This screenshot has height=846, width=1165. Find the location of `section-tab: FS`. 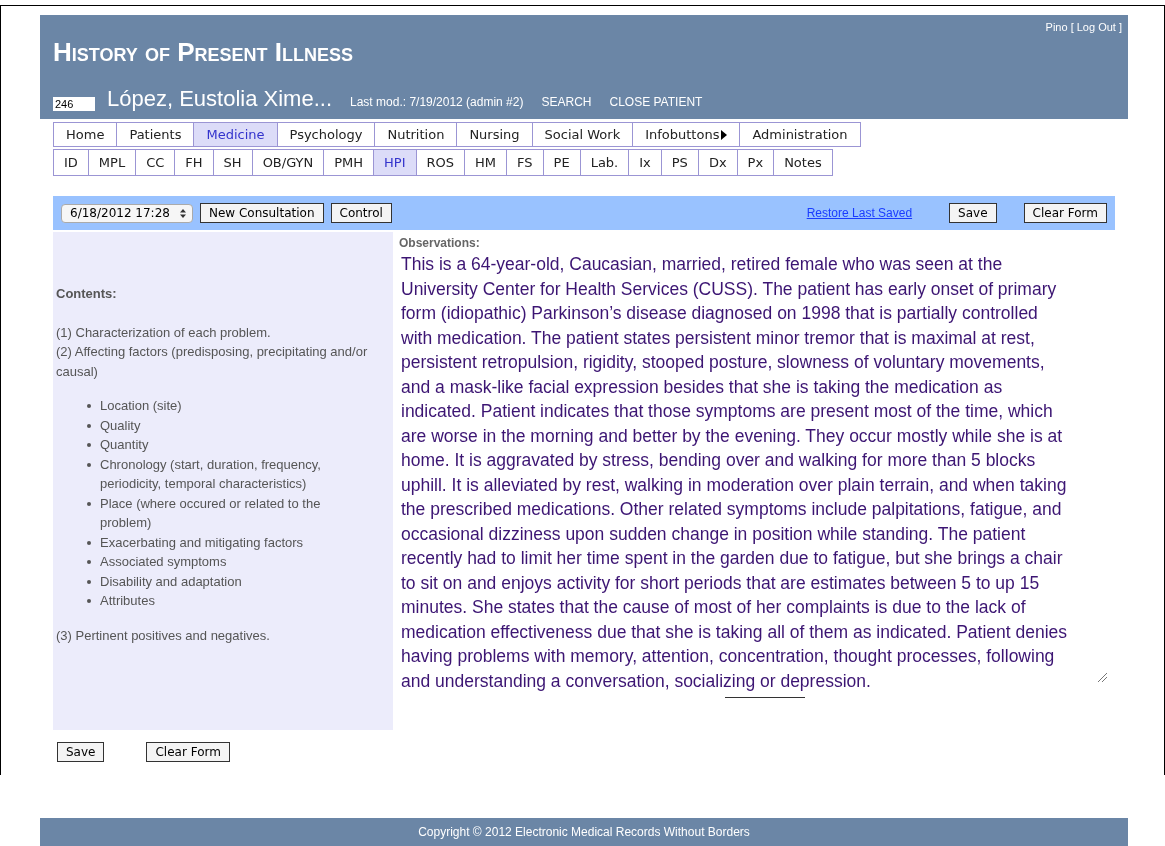

section-tab: FS is located at coordinates (525, 162).